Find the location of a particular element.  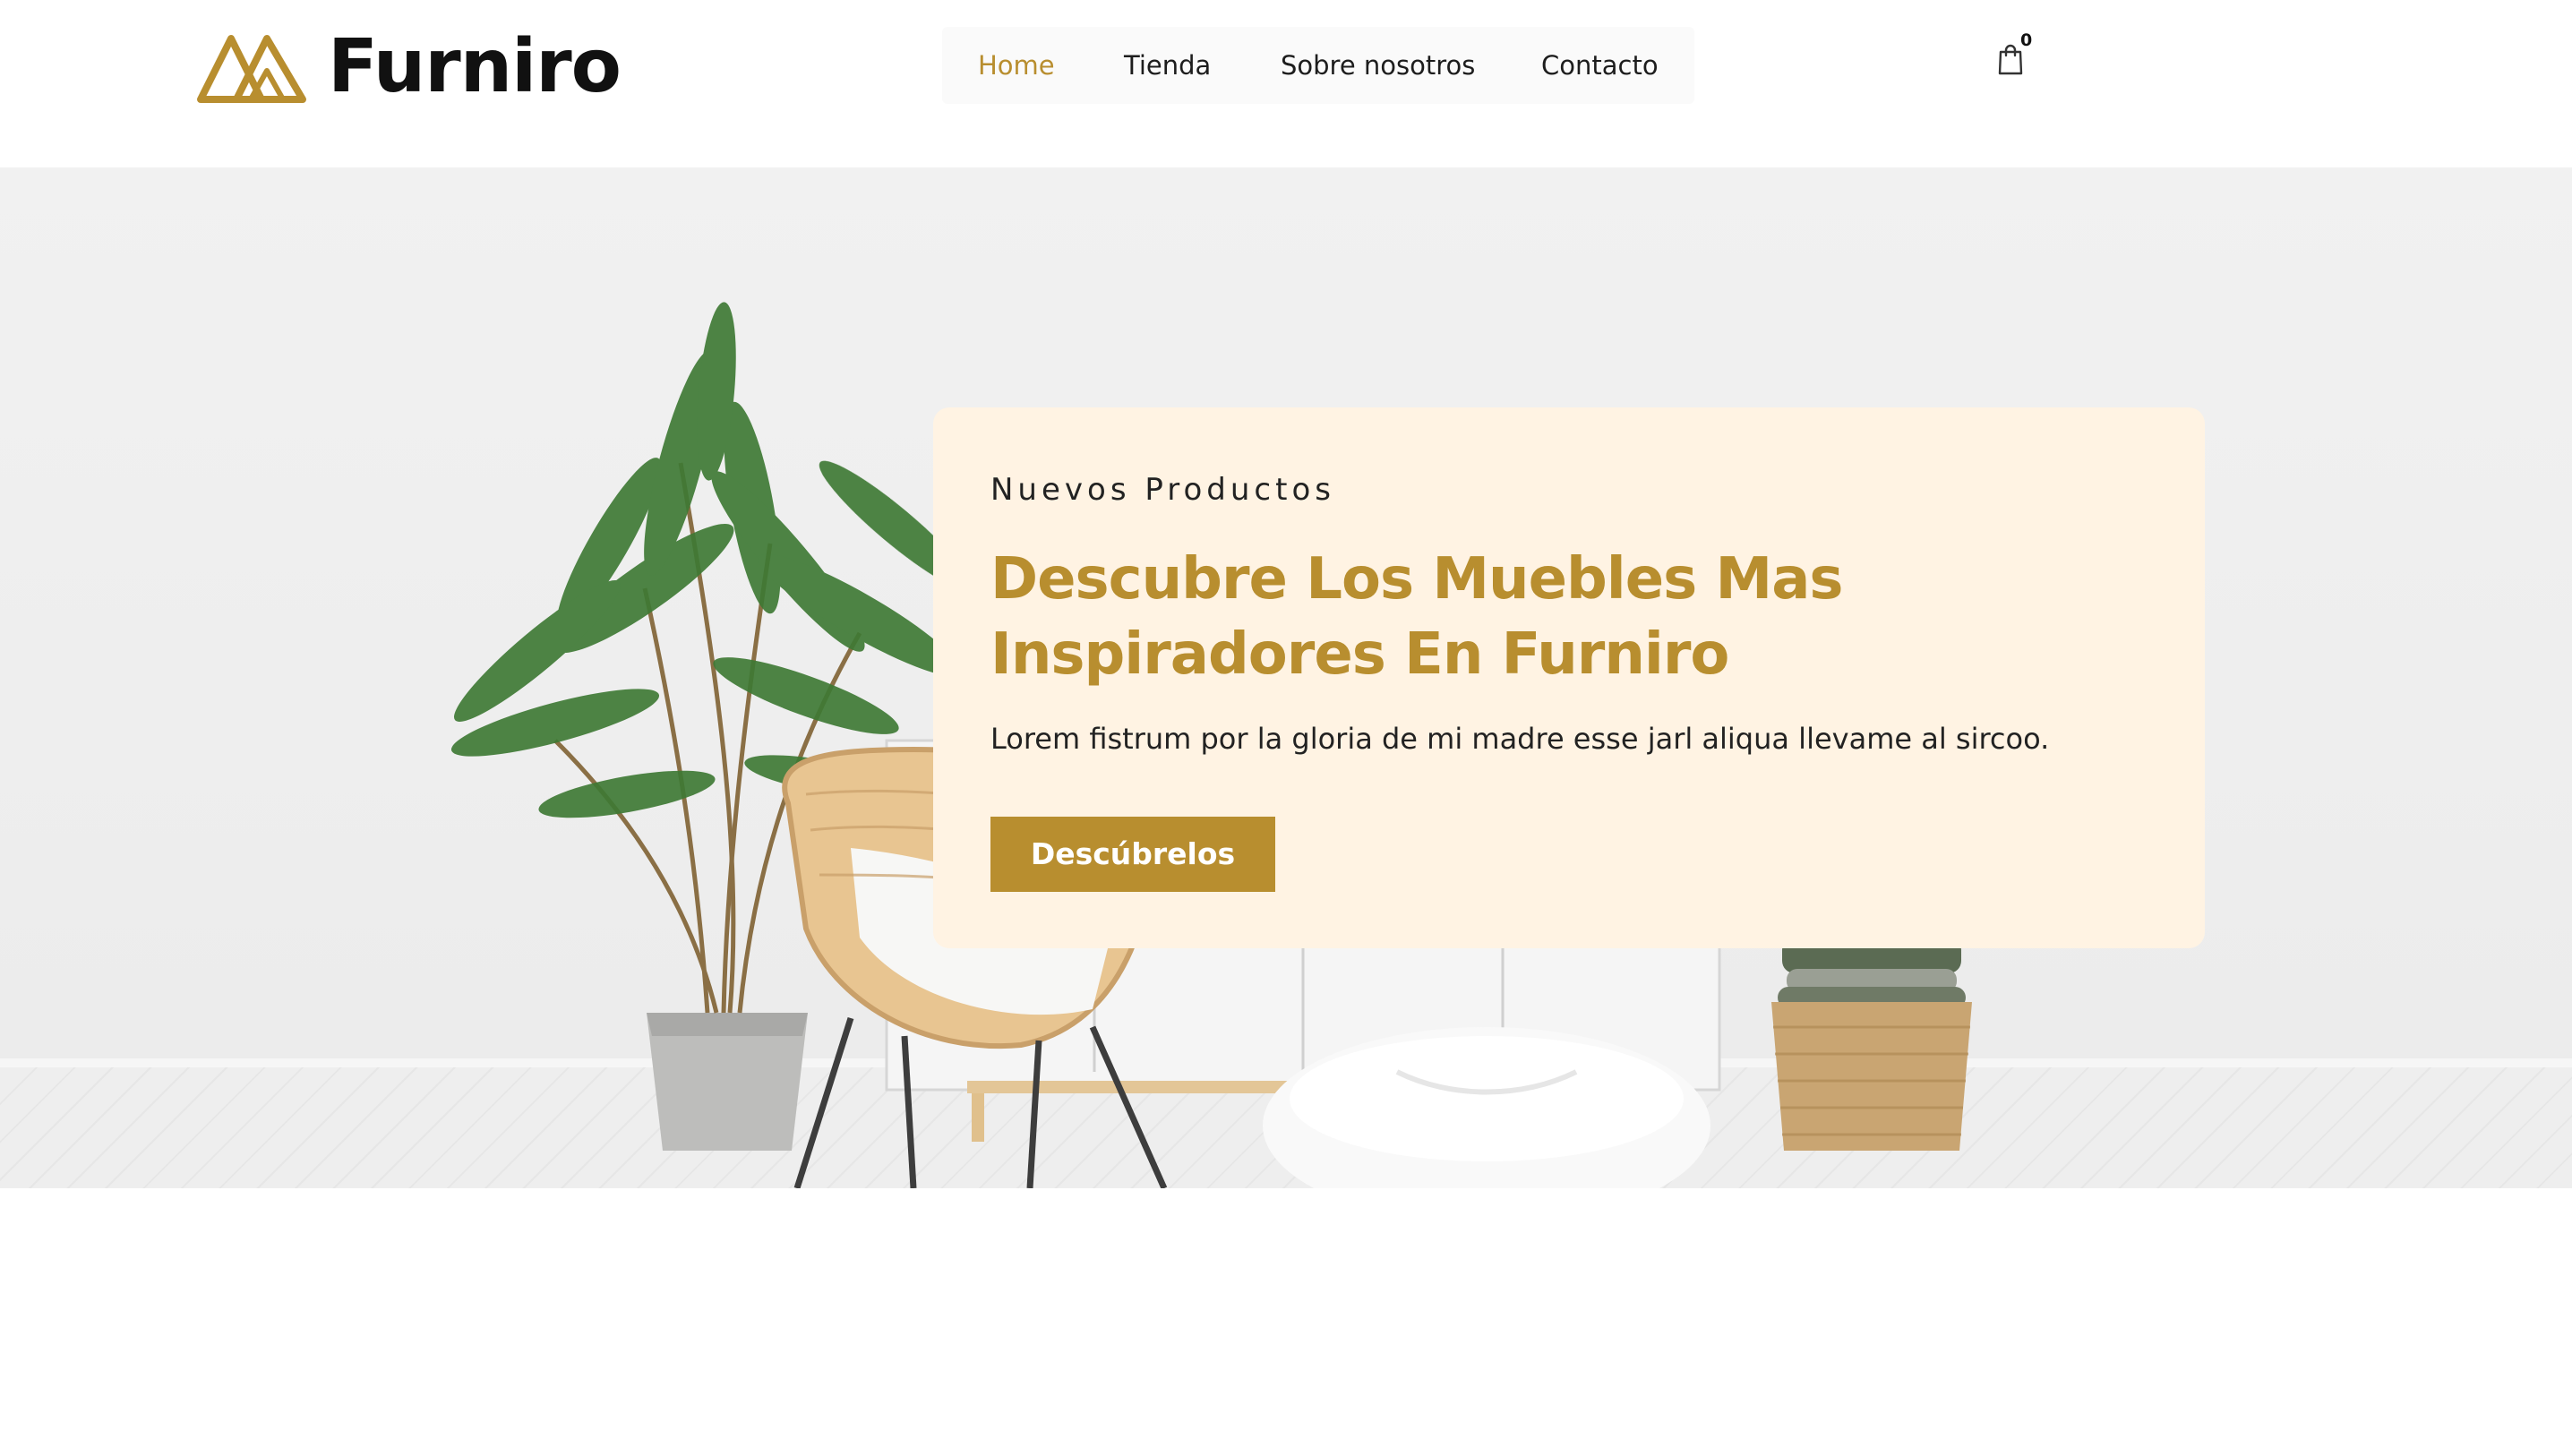

nav-item-sobre-nosotros: Sobre nosotros is located at coordinates (1378, 65).